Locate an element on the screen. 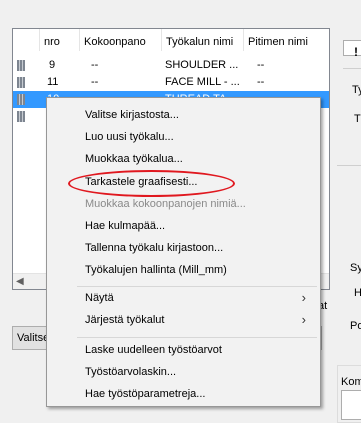 This screenshot has height=423, width=361. menu-item-label: Järjestä työkalut is located at coordinates (125, 320).